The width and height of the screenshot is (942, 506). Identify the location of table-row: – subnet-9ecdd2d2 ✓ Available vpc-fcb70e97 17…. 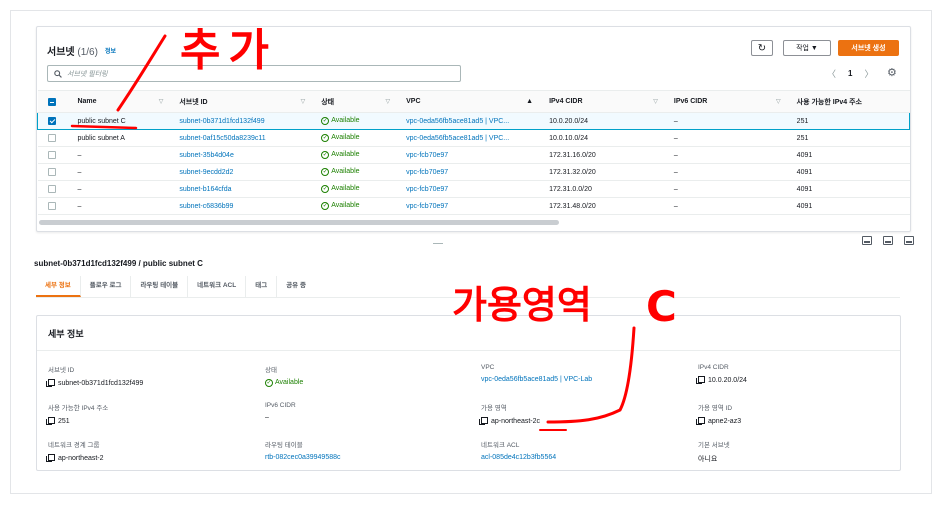
(473, 172).